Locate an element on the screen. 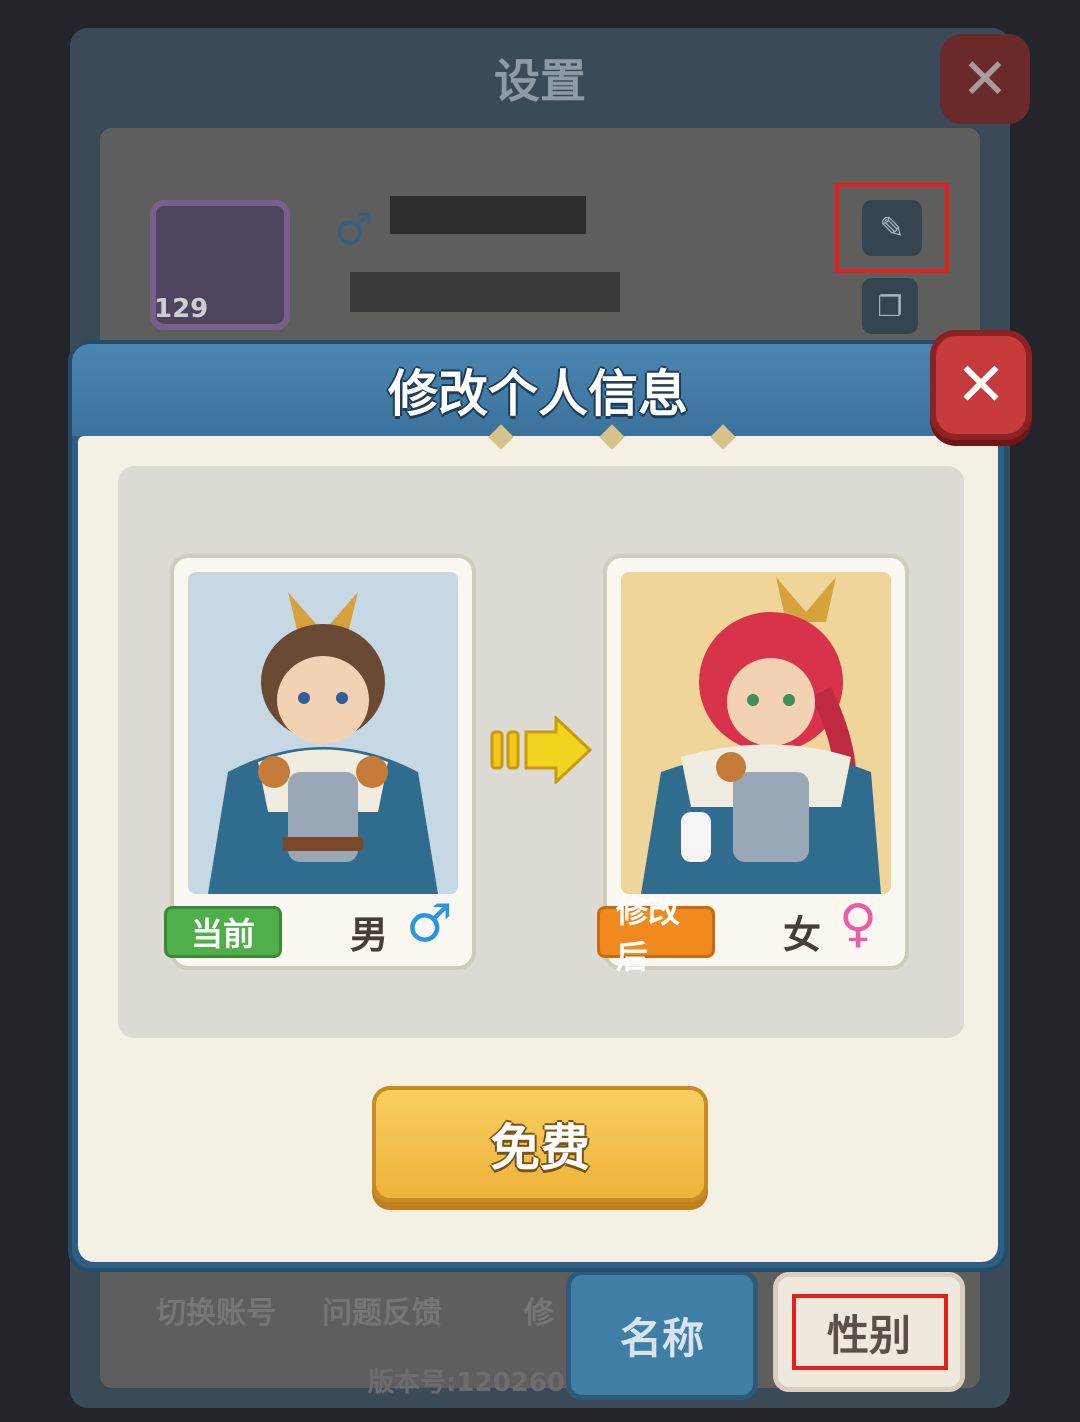 Image resolution: width=1080 pixels, height=1422 pixels. free-button-label: 免费 is located at coordinates (540, 1148).